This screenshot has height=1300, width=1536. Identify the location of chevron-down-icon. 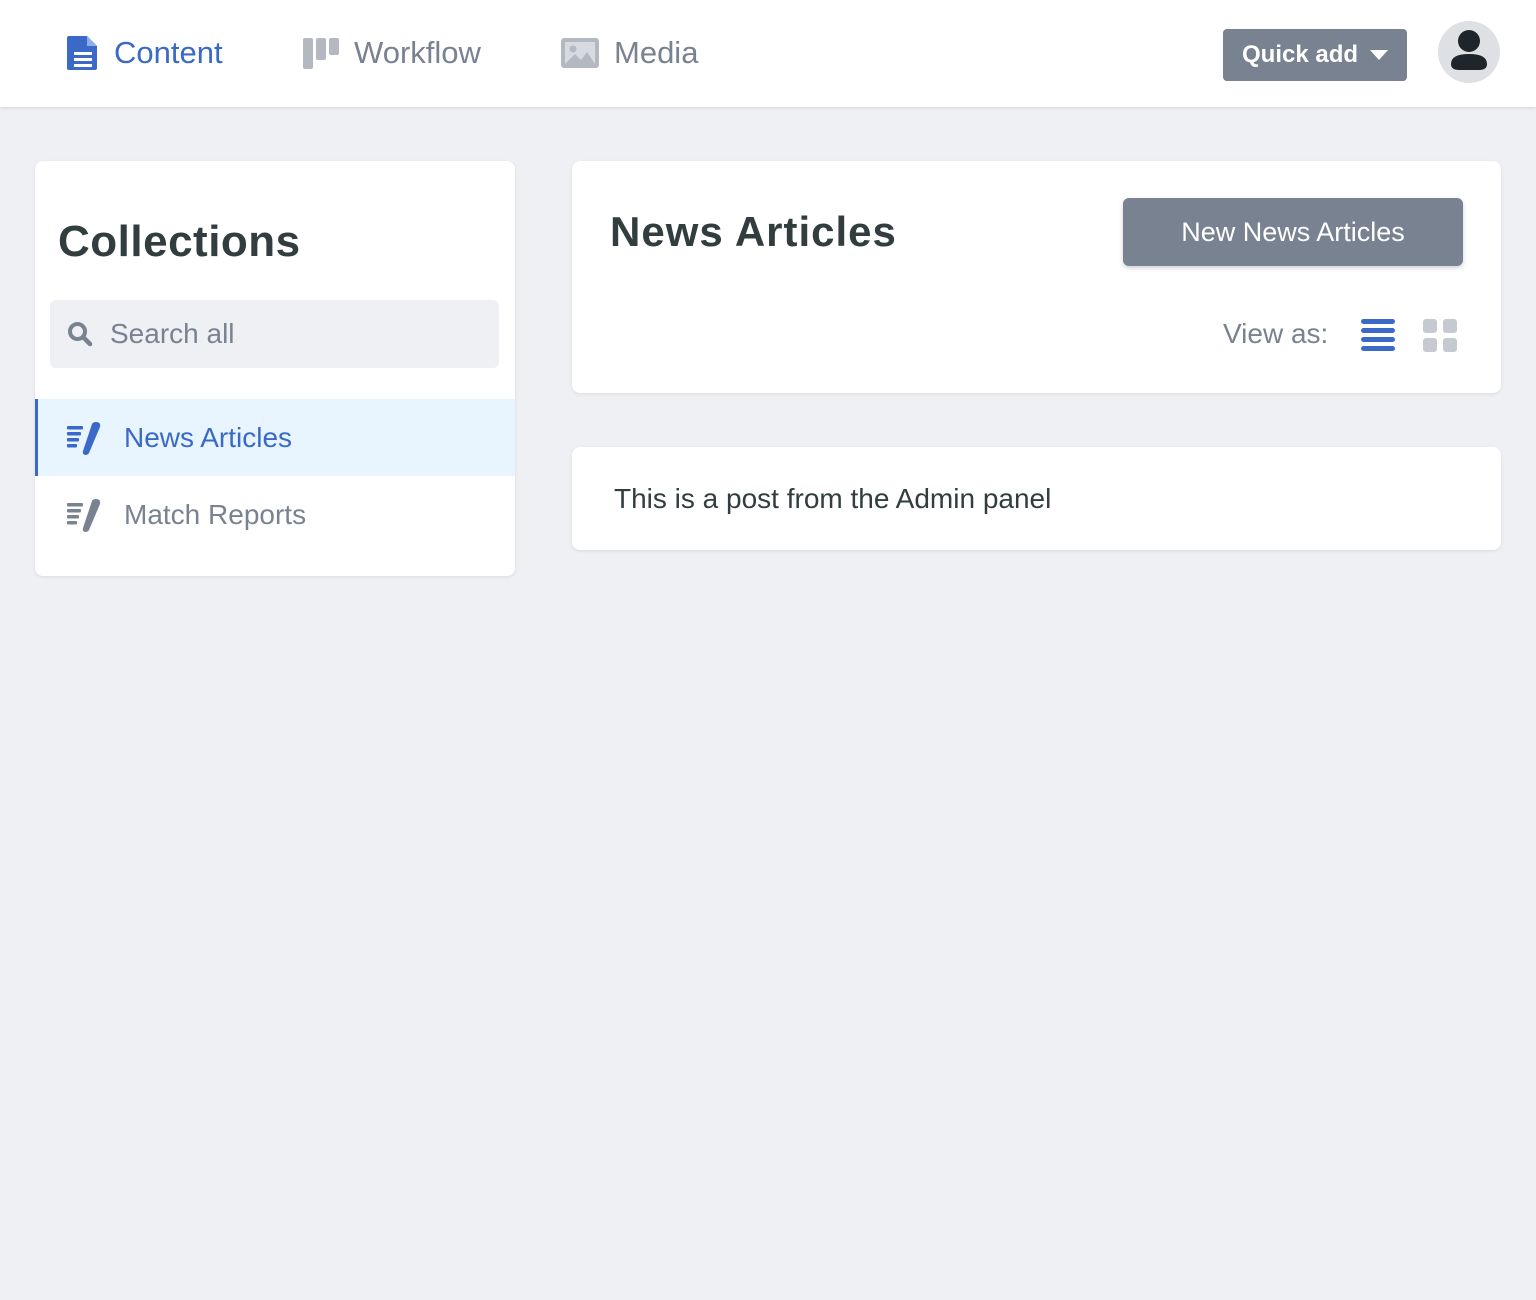
(1379, 55).